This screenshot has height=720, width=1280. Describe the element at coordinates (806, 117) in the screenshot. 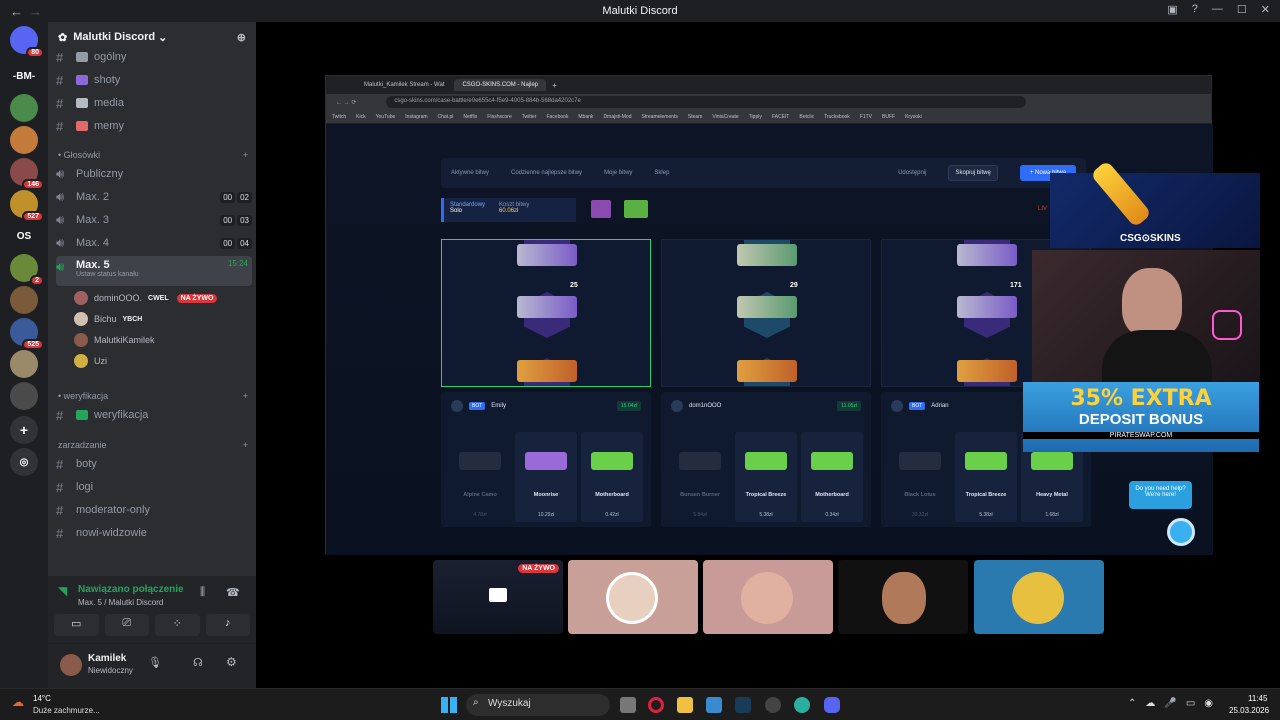

I see `bookmark: Betclic` at that location.